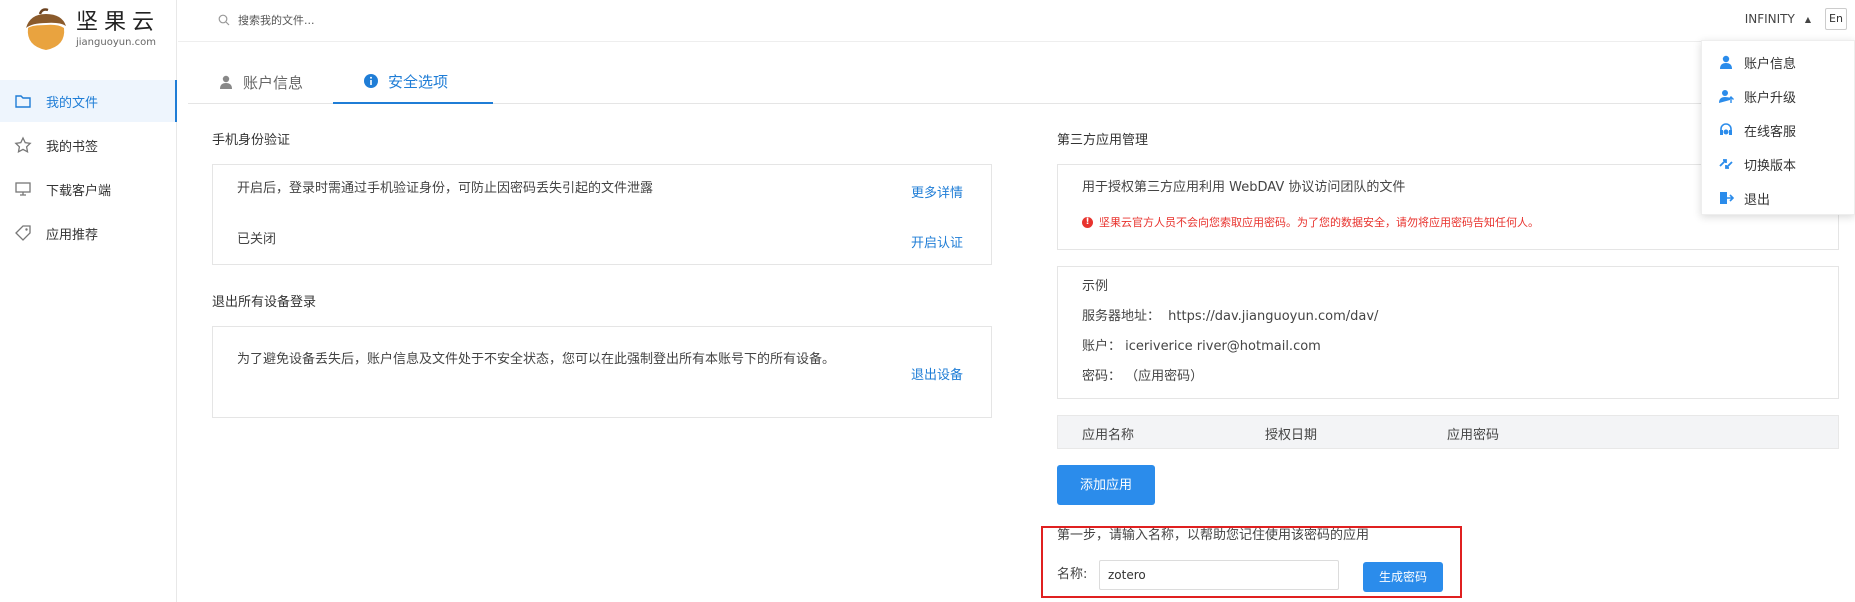 Image resolution: width=1855 pixels, height=602 pixels. I want to click on app-name-input: zotero, so click(1219, 575).